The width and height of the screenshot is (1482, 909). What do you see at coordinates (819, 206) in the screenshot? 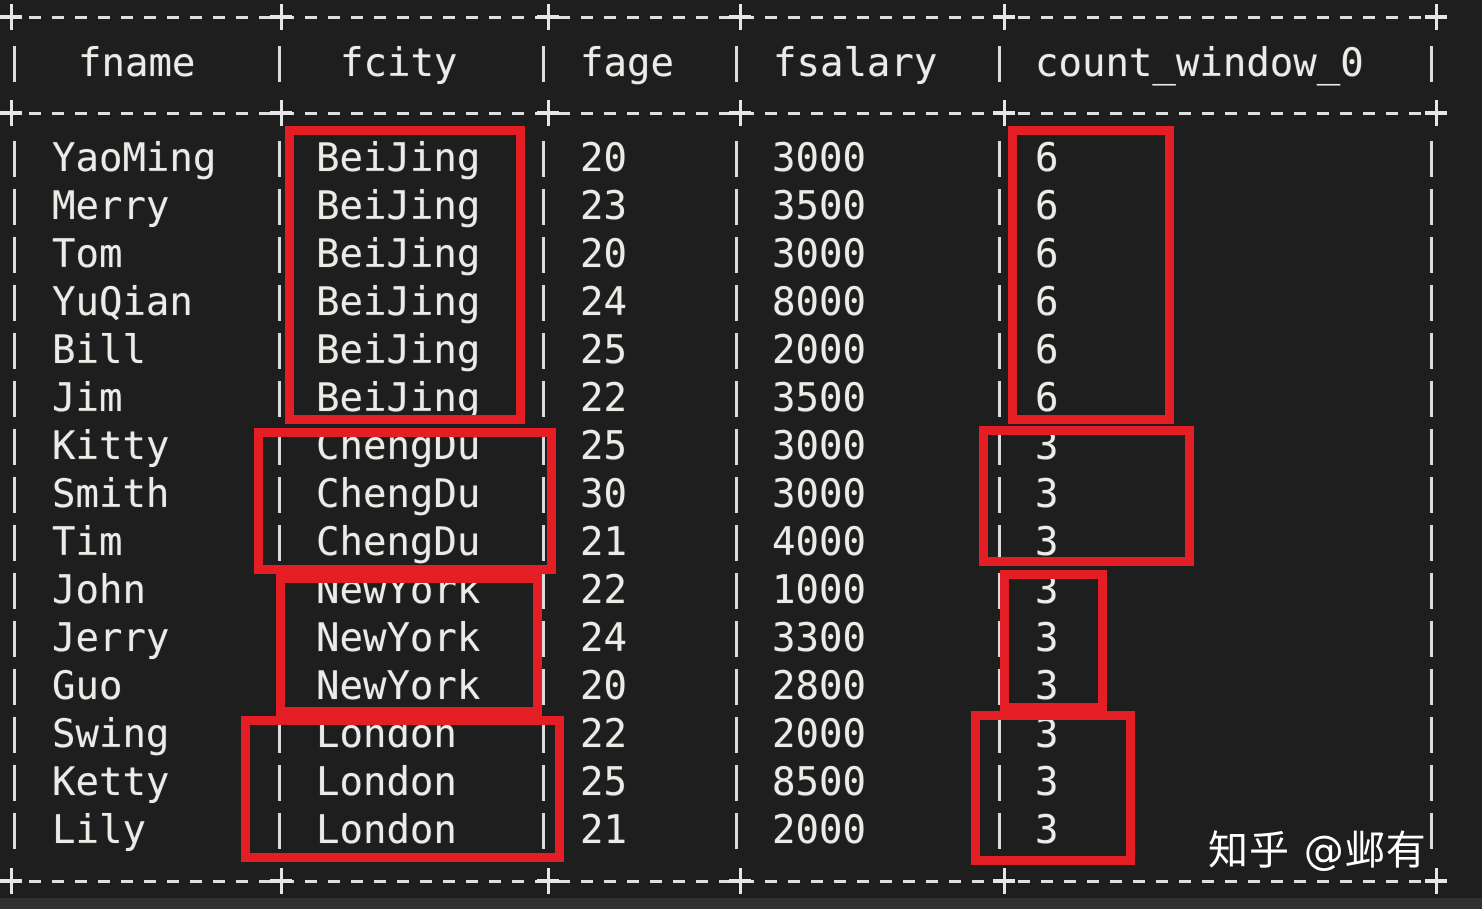
I see `cell-fsalary: 3500` at bounding box center [819, 206].